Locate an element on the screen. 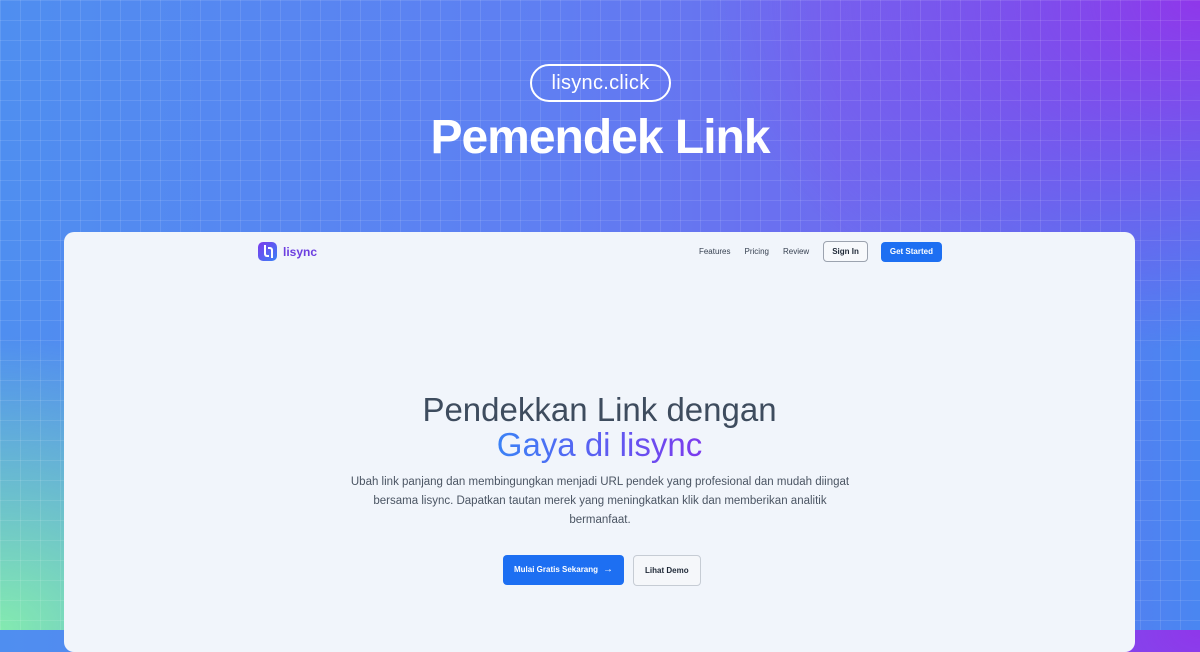 This screenshot has height=652, width=1200. start-free-button: Mulai Gratis Sekarang → is located at coordinates (564, 570).